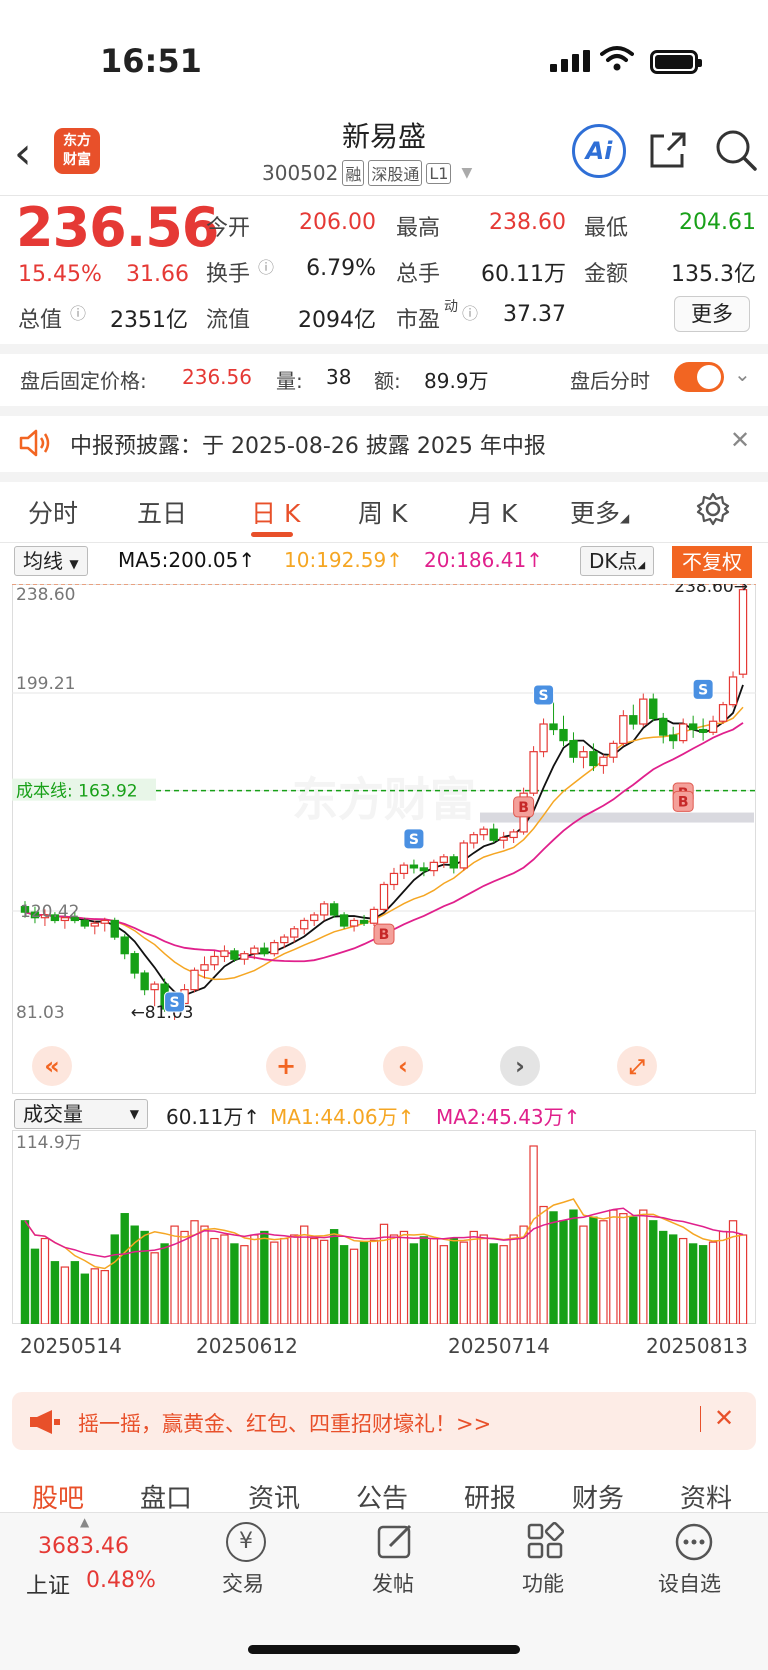 The width and height of the screenshot is (768, 1670). What do you see at coordinates (286, 1066) in the screenshot?
I see `zoom-in-button: +` at bounding box center [286, 1066].